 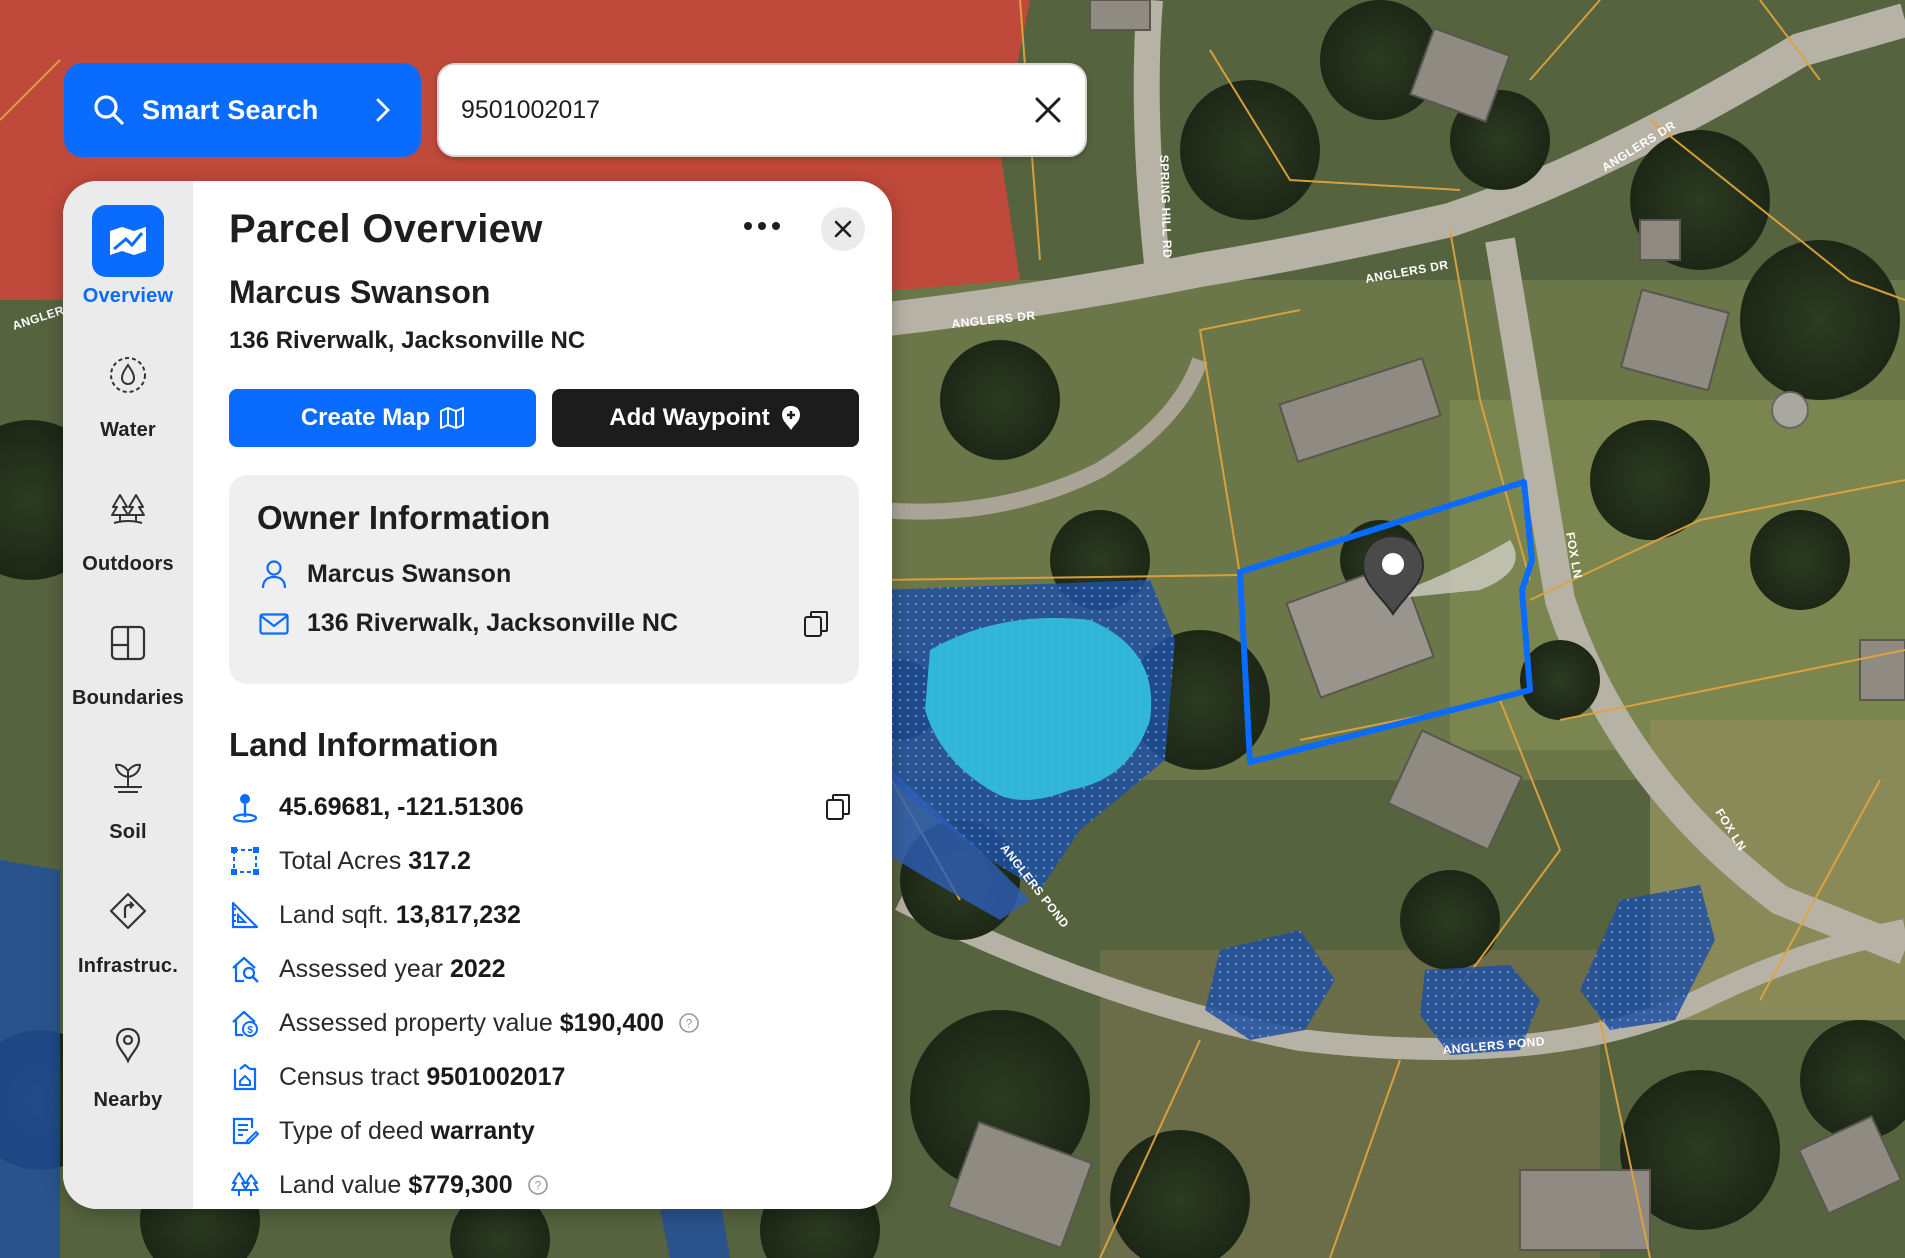 What do you see at coordinates (128, 564) in the screenshot?
I see `sidebar-item-label: Outdoors` at bounding box center [128, 564].